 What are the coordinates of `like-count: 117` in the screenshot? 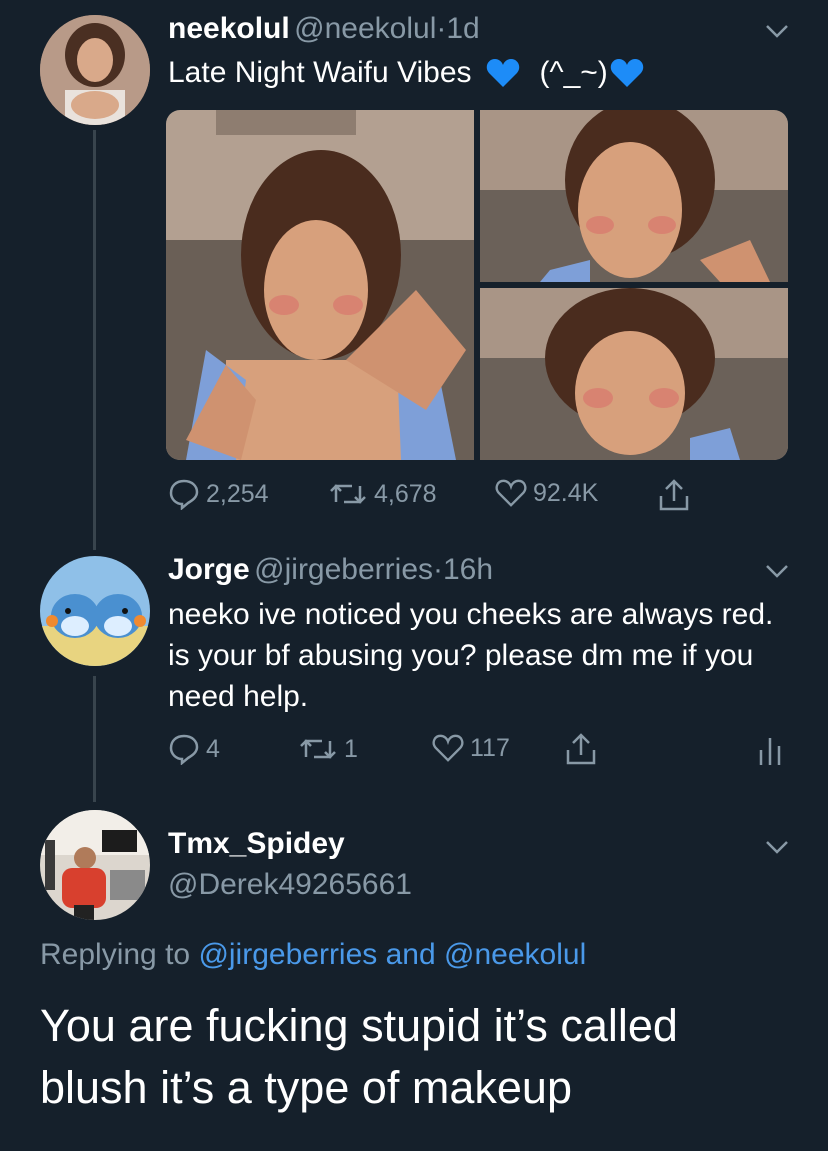 It's located at (490, 747).